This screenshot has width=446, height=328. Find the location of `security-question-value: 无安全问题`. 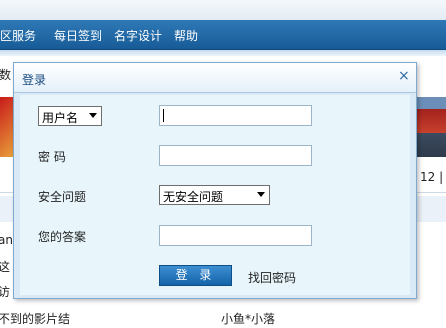

security-question-value: 无安全问题 is located at coordinates (193, 197).